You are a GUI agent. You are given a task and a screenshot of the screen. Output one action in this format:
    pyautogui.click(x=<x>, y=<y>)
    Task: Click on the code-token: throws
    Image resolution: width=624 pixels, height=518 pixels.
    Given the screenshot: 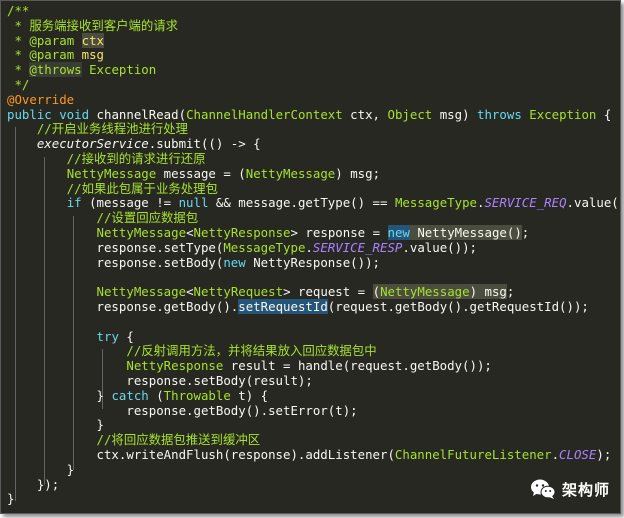 What is the action you would take?
    pyautogui.click(x=503, y=114)
    